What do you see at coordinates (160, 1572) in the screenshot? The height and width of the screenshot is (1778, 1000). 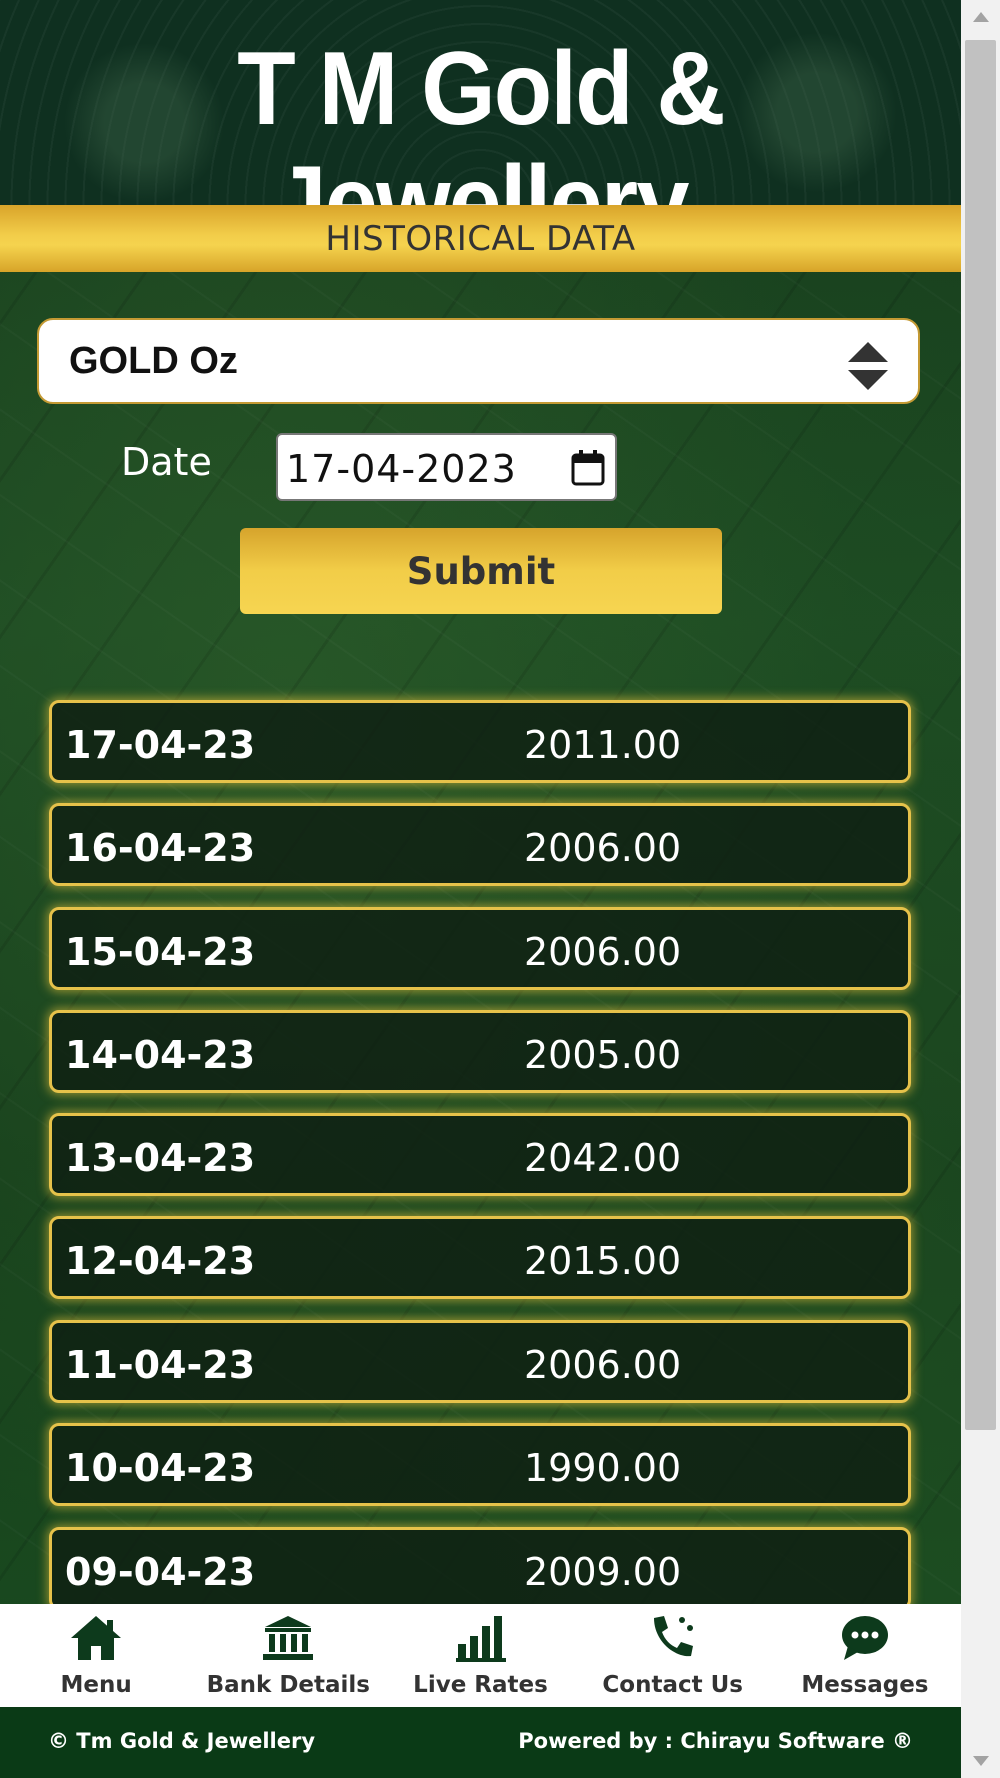 I see `history-date: 09-04-23` at bounding box center [160, 1572].